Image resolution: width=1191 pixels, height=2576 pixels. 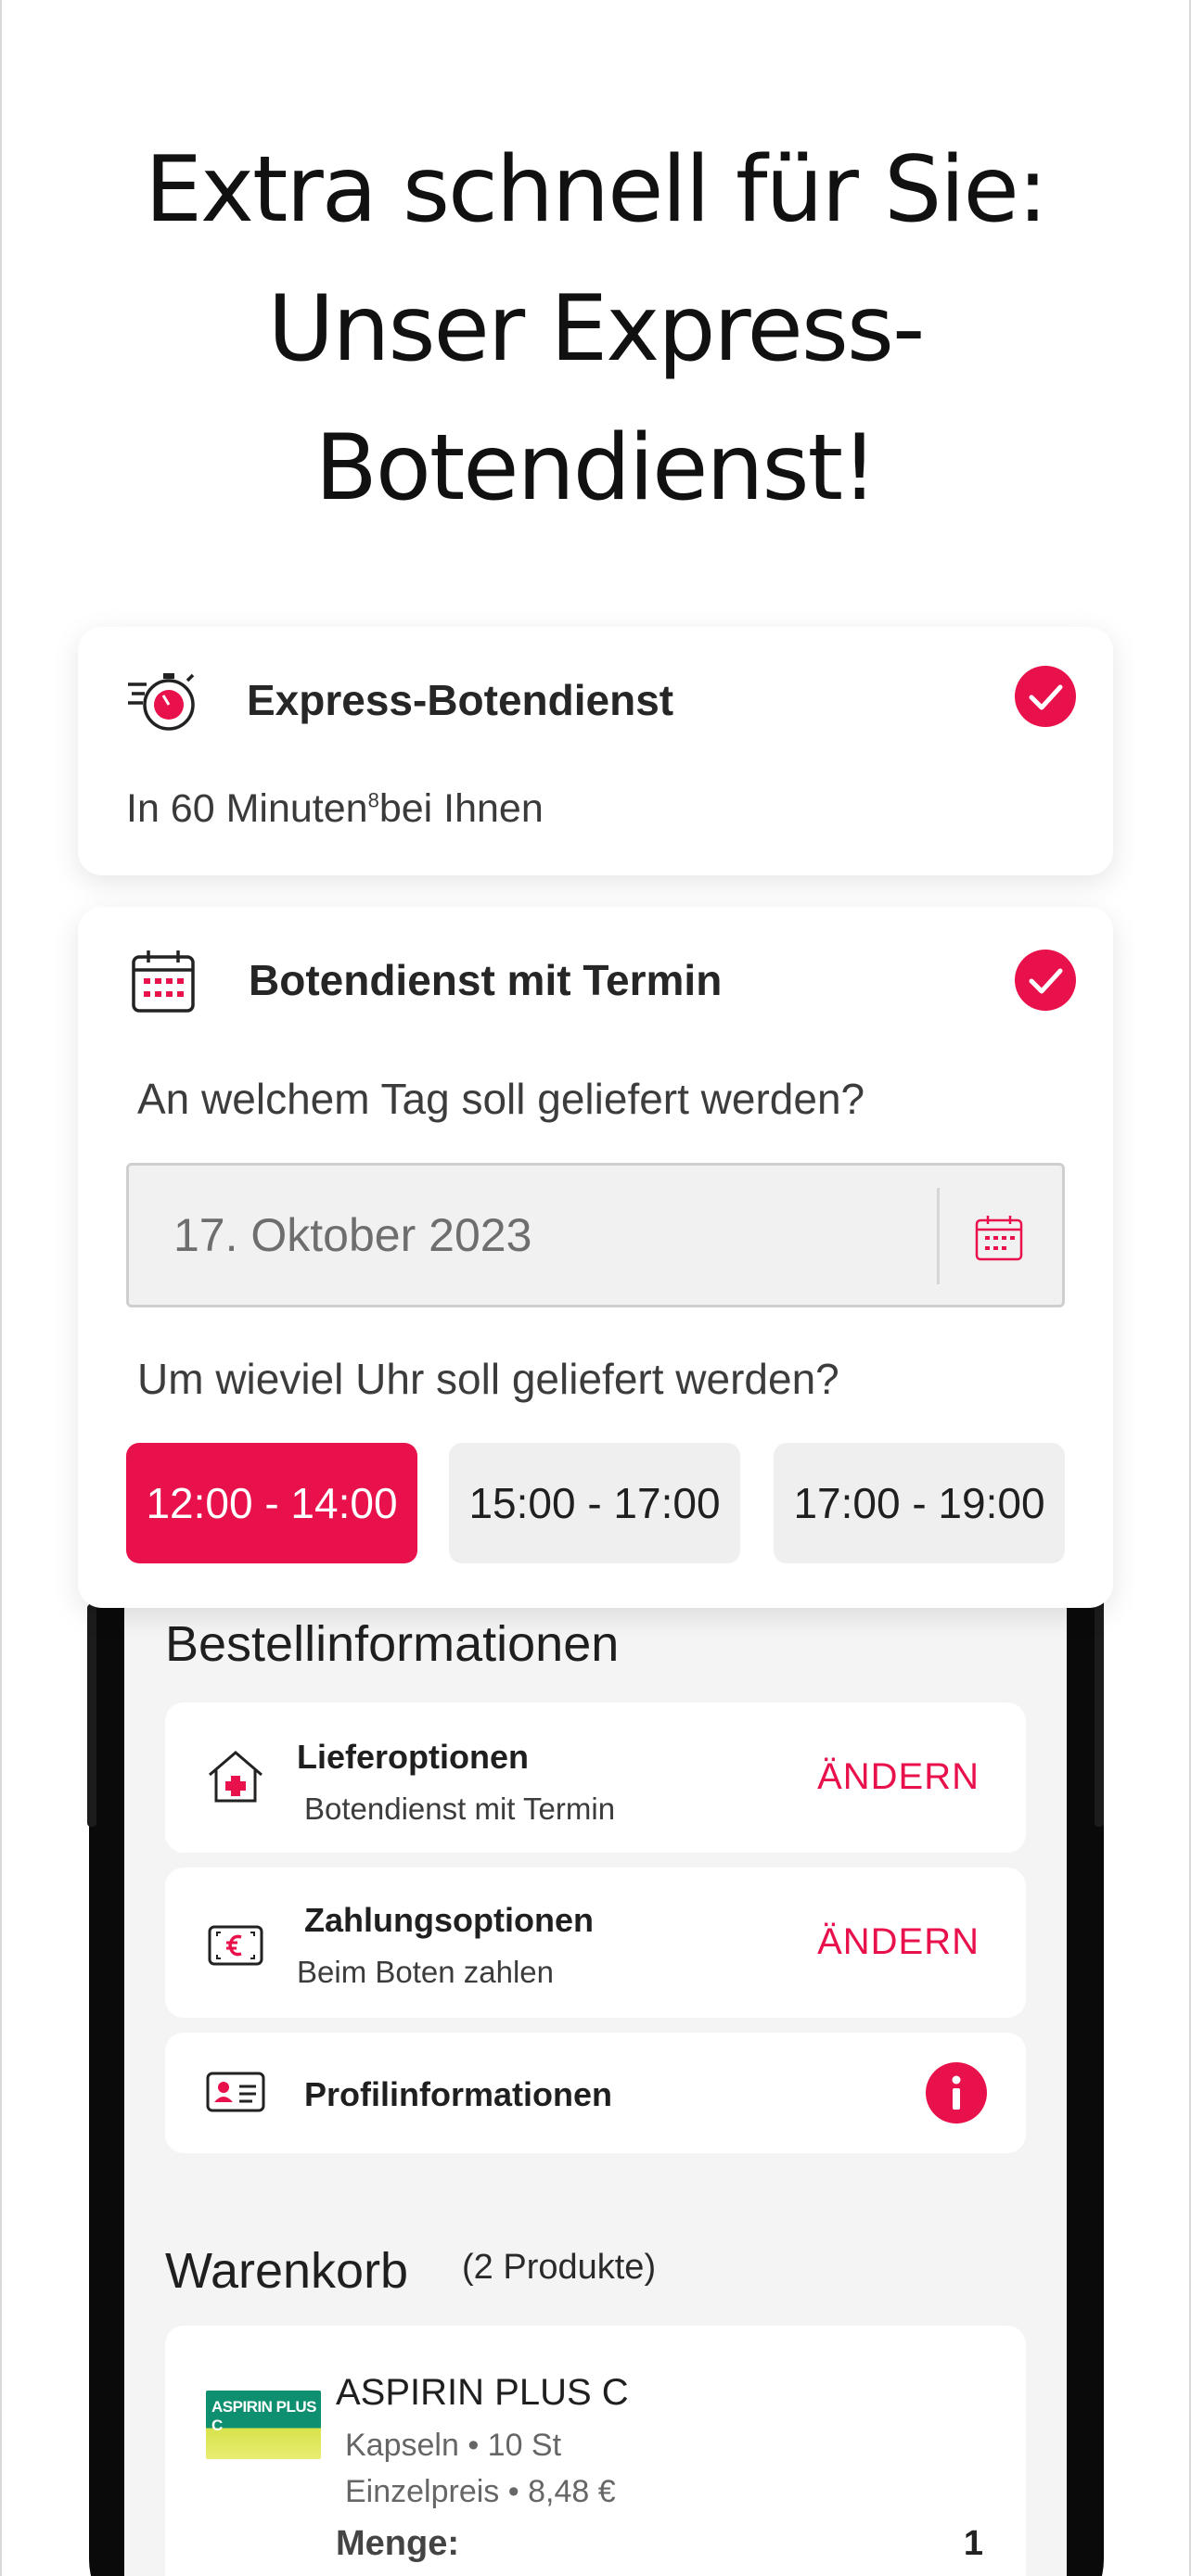 What do you see at coordinates (449, 1920) in the screenshot?
I see `payment-options-title: Zahlungsoptionen` at bounding box center [449, 1920].